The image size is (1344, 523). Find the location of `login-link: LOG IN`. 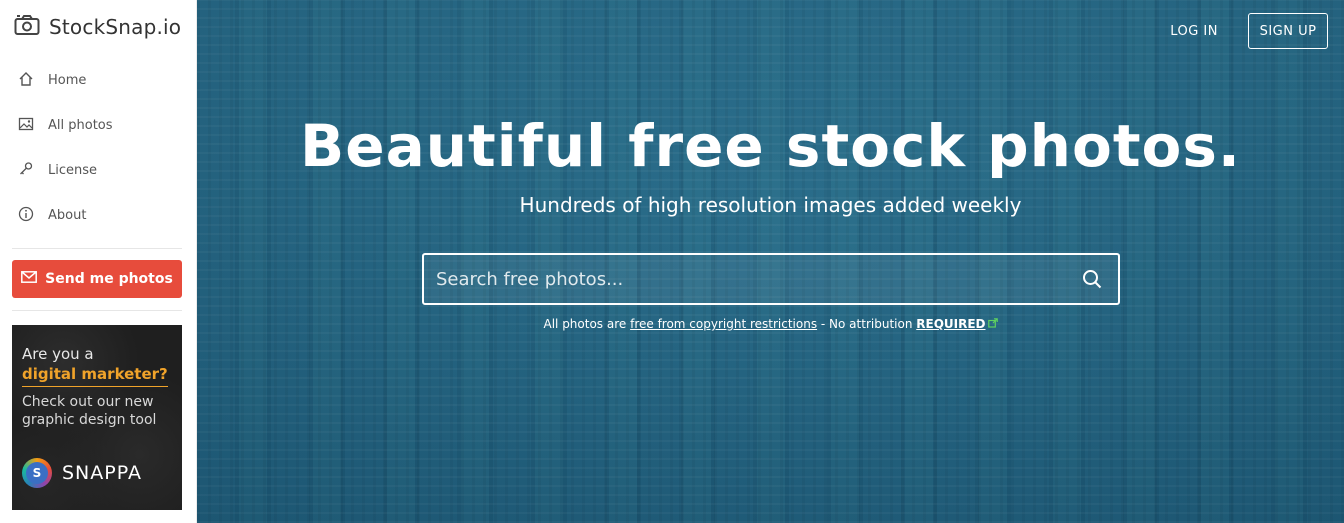

login-link: LOG IN is located at coordinates (1194, 31).